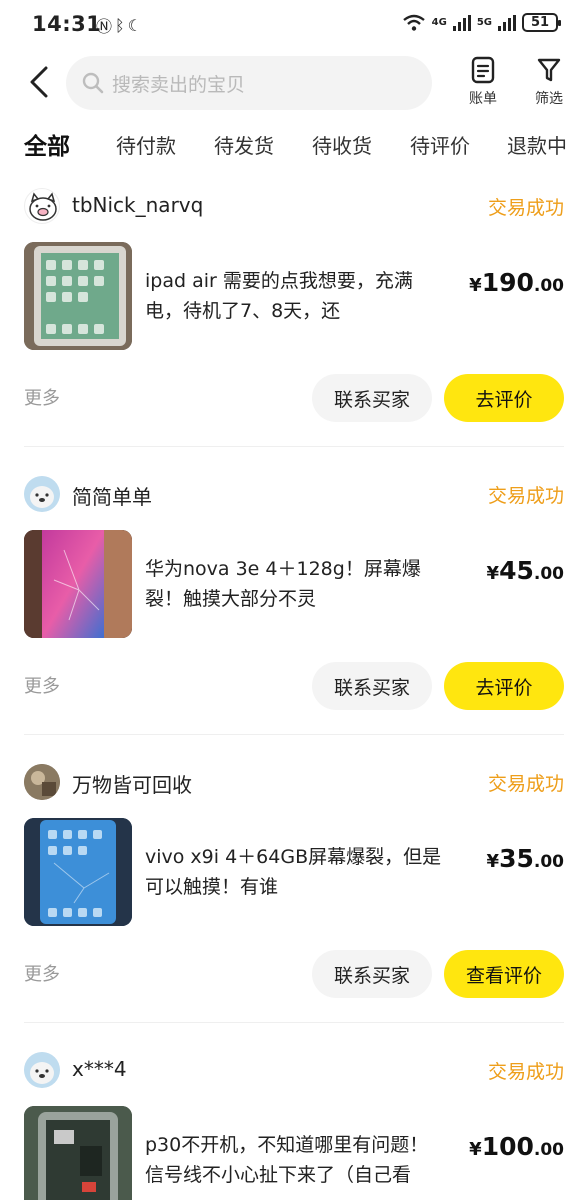  I want to click on status-bar: 14:31 Ⓝ ᛒ ☾ 4G 5G 51, so click(294, 25).